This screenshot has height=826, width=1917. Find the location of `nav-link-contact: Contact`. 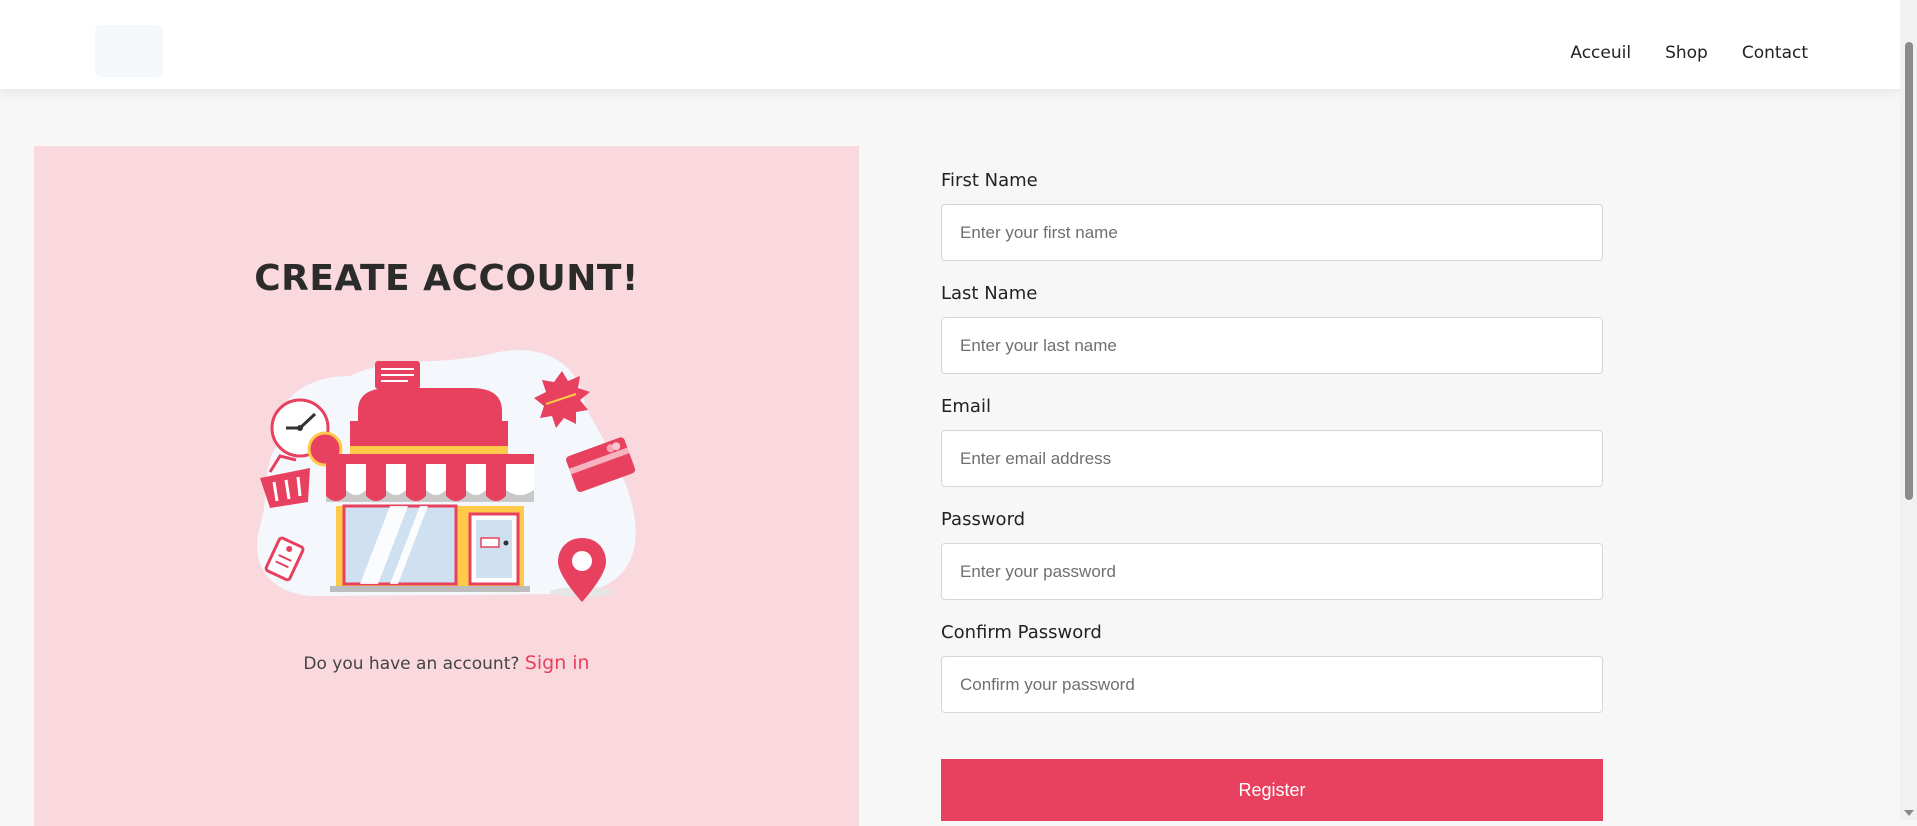

nav-link-contact: Contact is located at coordinates (1775, 53).